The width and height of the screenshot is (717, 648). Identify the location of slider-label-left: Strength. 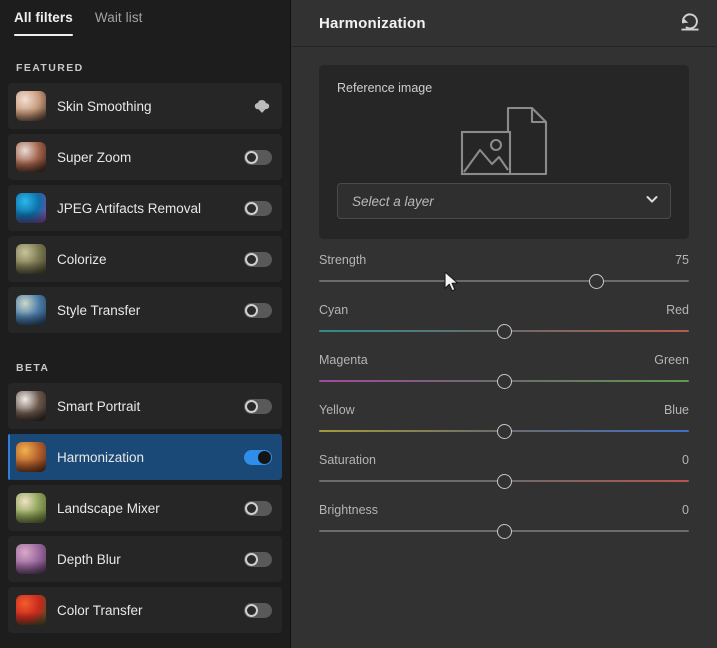
(343, 260).